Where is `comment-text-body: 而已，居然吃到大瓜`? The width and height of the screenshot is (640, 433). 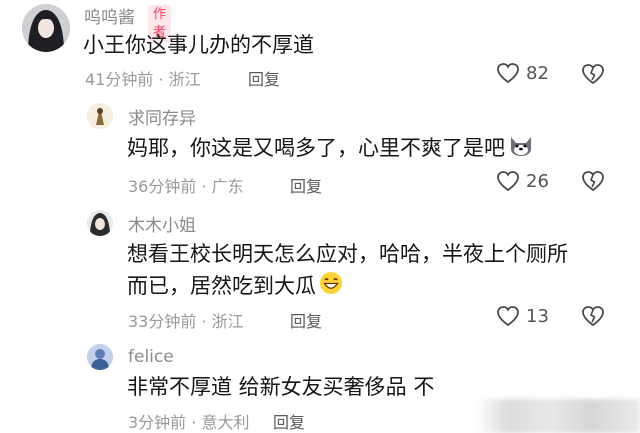
comment-text-body: 而已，居然吃到大瓜 is located at coordinates (221, 286).